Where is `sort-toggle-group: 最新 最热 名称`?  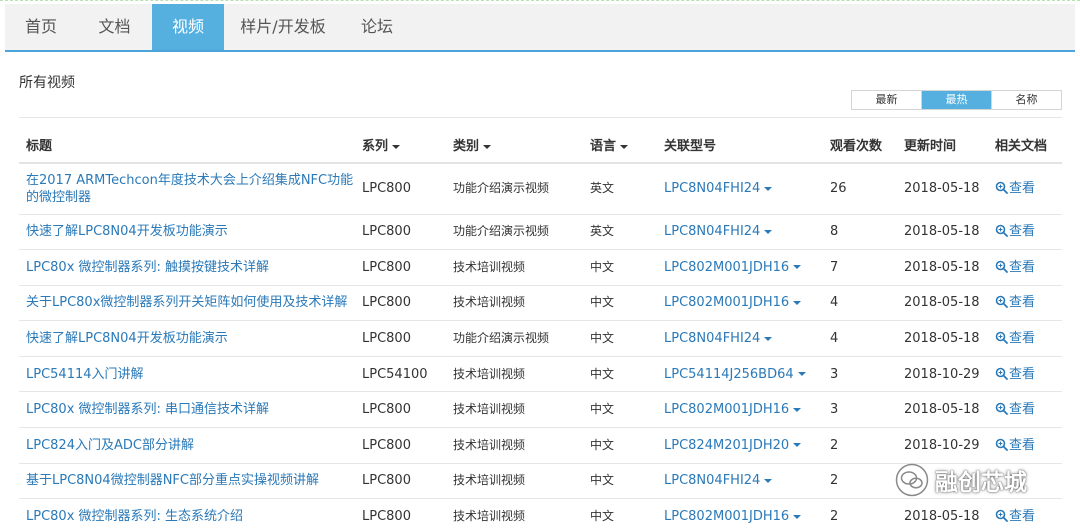 sort-toggle-group: 最新 最热 名称 is located at coordinates (956, 100).